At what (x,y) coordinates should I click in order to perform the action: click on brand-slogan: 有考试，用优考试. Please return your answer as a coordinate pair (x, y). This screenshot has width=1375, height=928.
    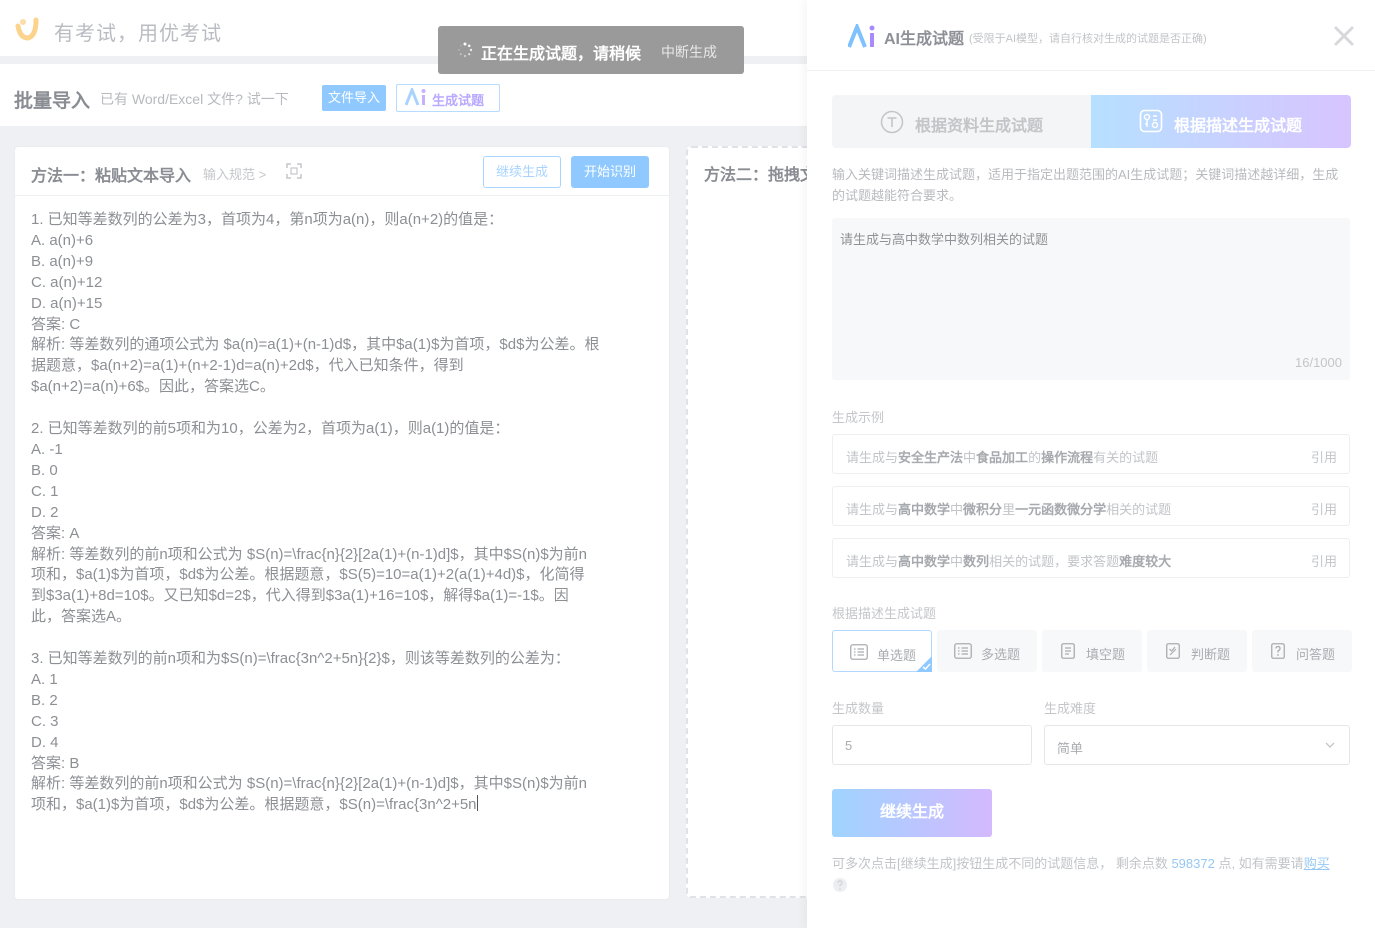
    Looking at the image, I should click on (138, 34).